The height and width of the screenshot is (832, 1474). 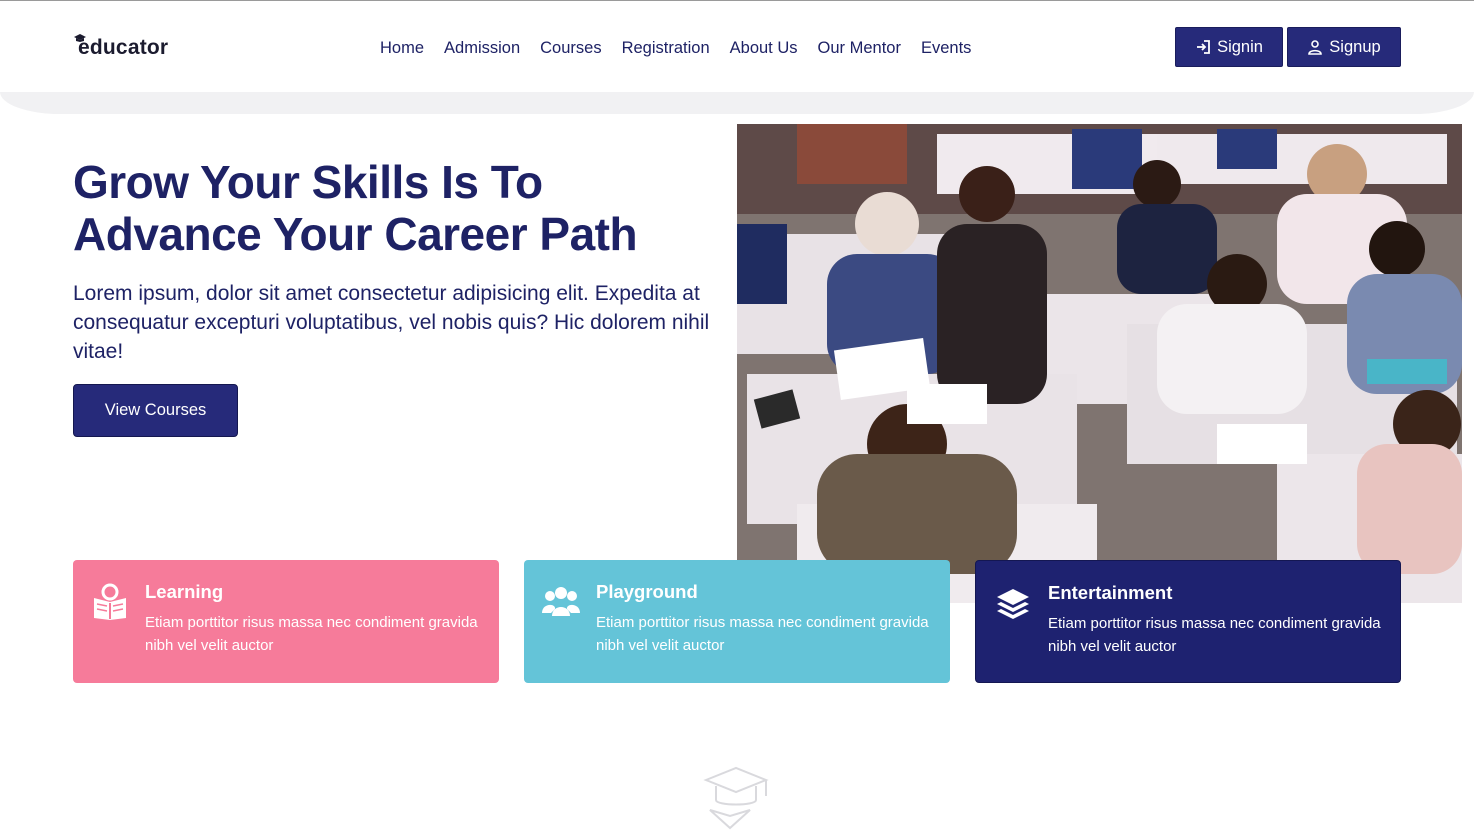 What do you see at coordinates (1110, 592) in the screenshot?
I see `feature-title: Entertainment` at bounding box center [1110, 592].